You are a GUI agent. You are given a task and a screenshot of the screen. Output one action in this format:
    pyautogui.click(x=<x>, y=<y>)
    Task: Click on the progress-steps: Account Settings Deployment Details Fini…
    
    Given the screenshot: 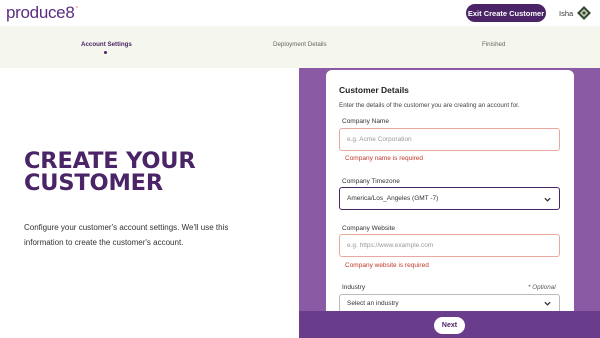 What is the action you would take?
    pyautogui.click(x=300, y=47)
    